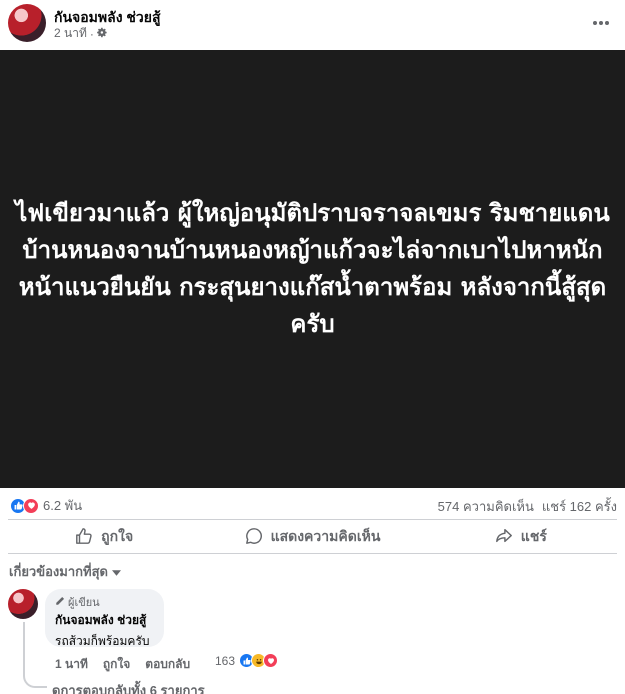 This screenshot has width=625, height=694. Describe the element at coordinates (167, 664) in the screenshot. I see `comment-reply-button: ตอบกลับ` at that location.